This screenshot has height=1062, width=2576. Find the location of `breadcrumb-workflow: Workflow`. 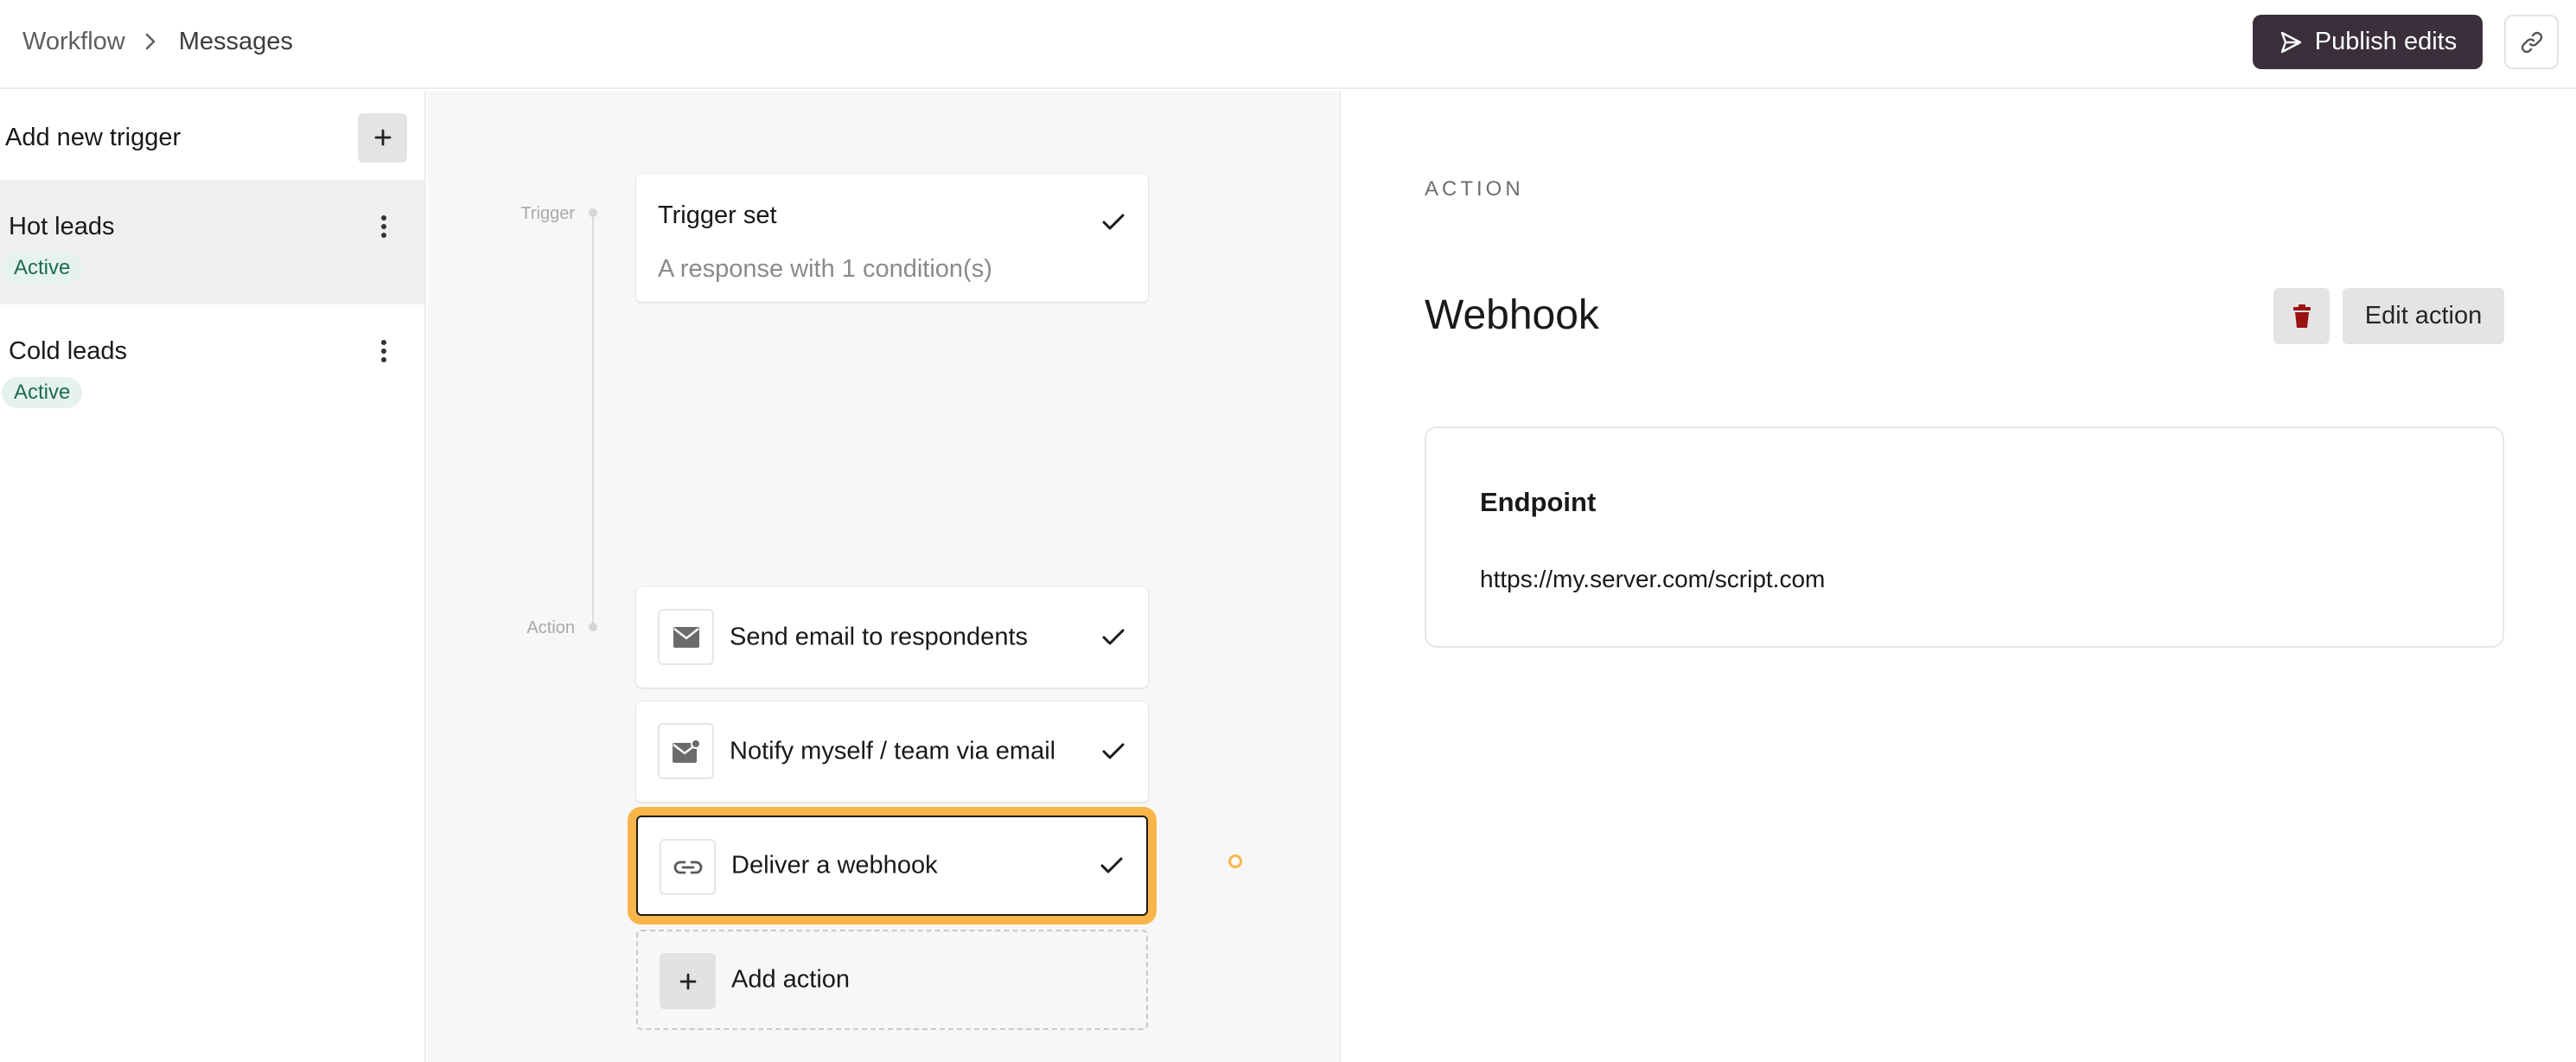

breadcrumb-workflow: Workflow is located at coordinates (73, 42).